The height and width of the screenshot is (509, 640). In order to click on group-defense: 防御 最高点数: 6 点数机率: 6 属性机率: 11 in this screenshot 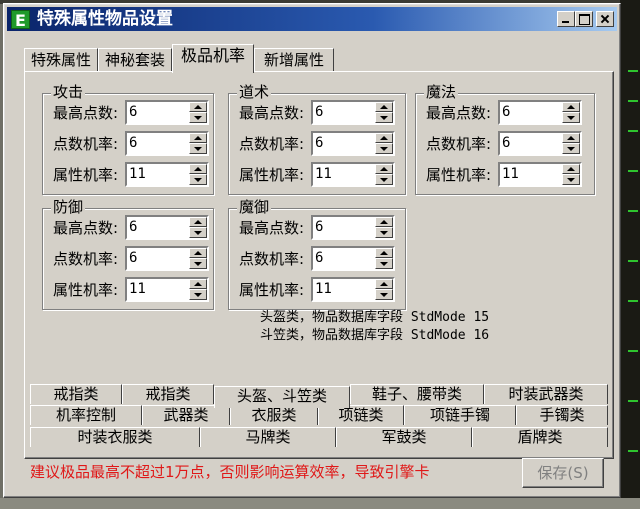, I will do `click(128, 254)`.